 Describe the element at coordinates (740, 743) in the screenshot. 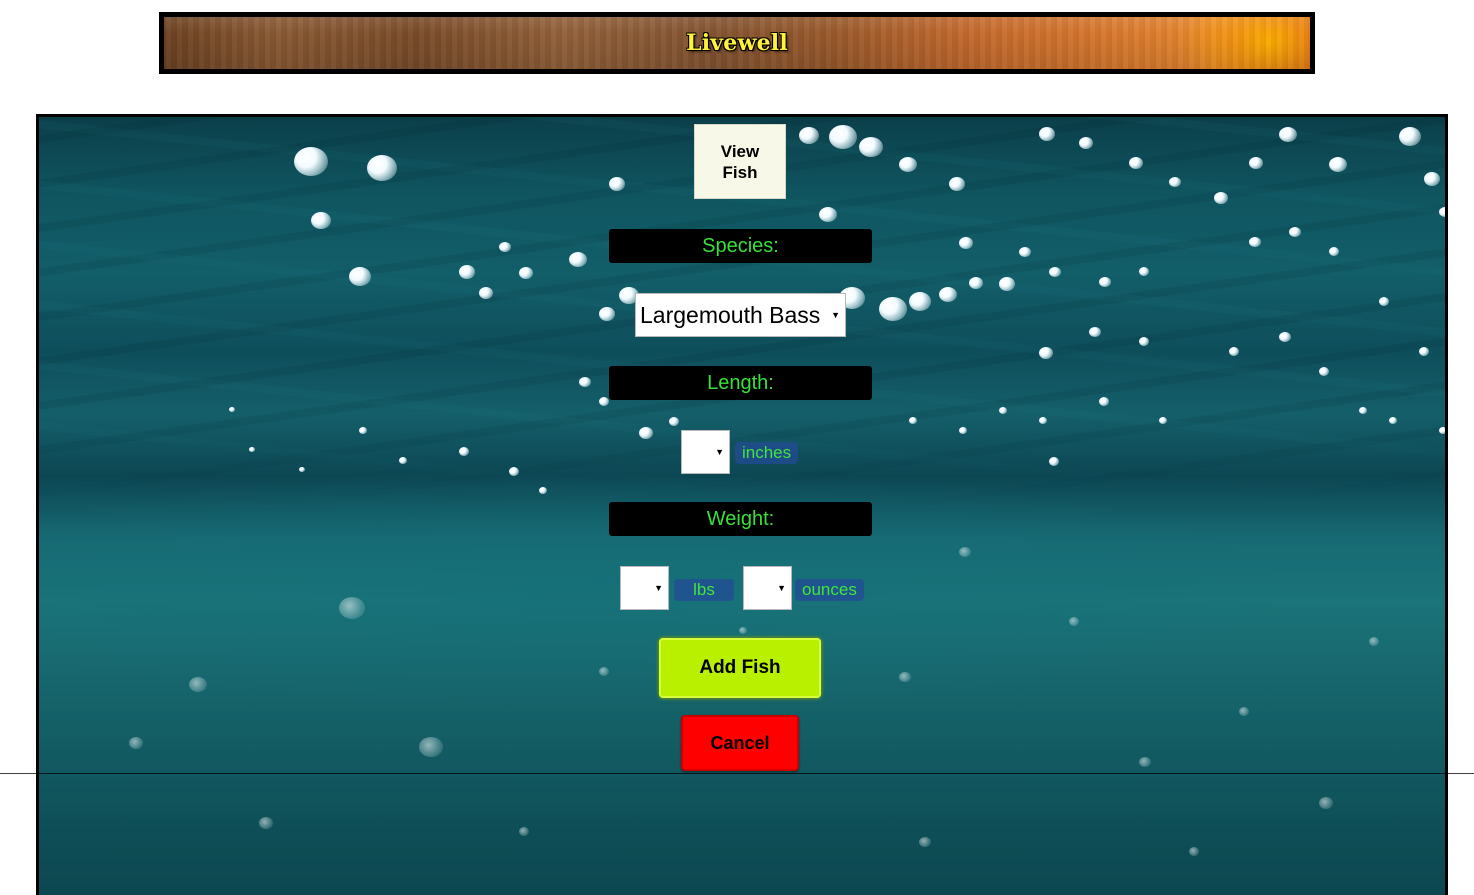

I see `cancel-button: Cancel` at that location.